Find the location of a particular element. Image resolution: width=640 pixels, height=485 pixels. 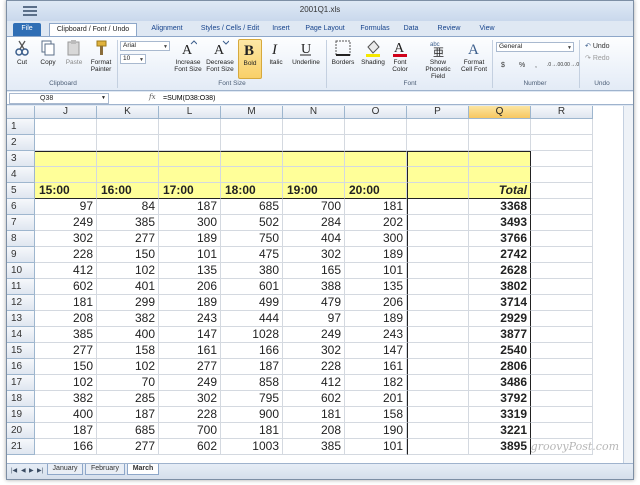

cell-l1 is located at coordinates (190, 127).